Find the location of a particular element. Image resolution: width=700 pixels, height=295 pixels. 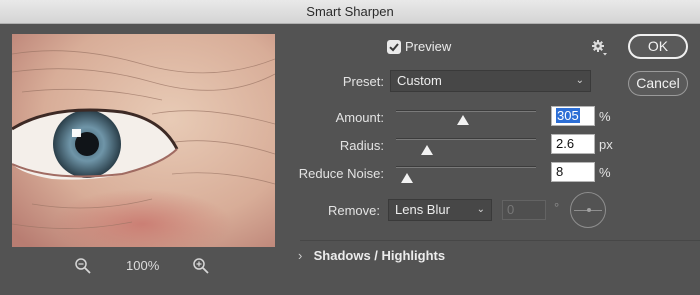

preset-label: Preset: is located at coordinates (363, 81).